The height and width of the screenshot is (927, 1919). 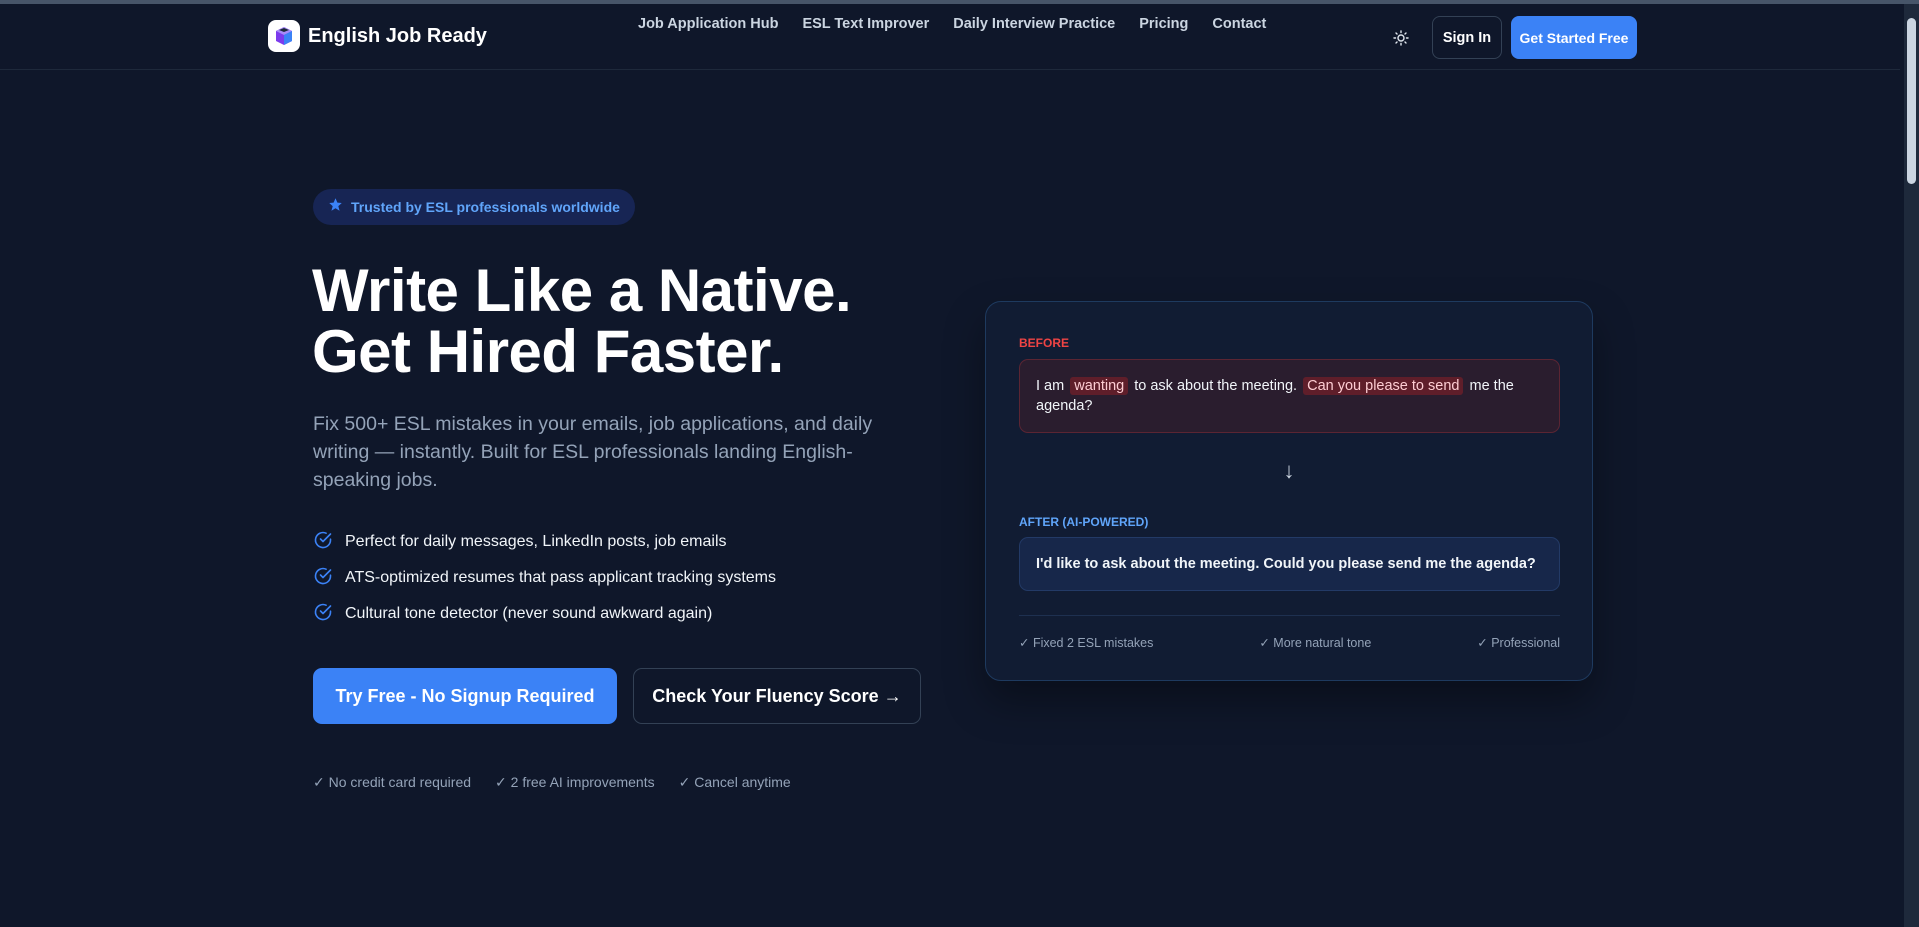 I want to click on nav-link-daily-interview-practice: Daily Interview Practice, so click(x=1034, y=24).